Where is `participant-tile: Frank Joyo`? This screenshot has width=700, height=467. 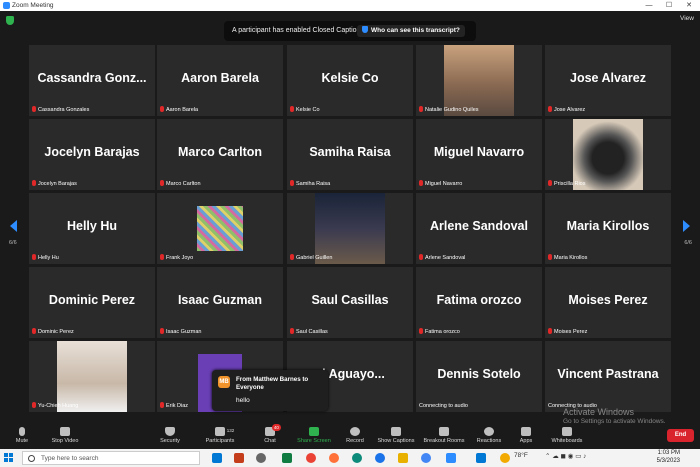
participant-tile: Frank Joyo is located at coordinates (220, 228).